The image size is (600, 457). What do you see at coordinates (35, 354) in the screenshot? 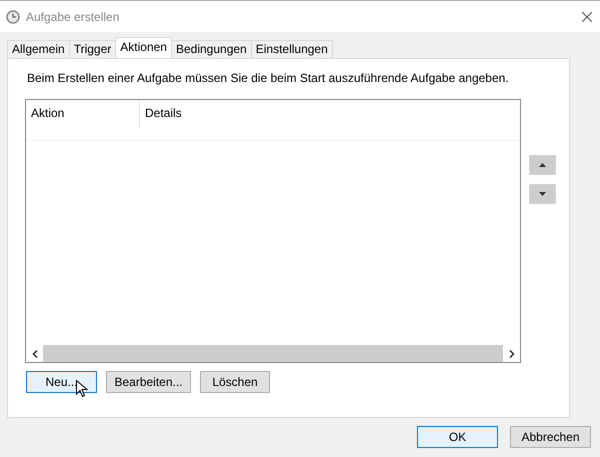
I see `scroll-left-icon` at bounding box center [35, 354].